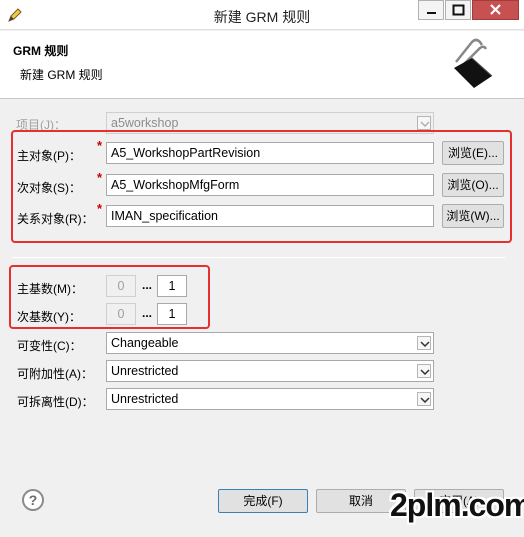 This screenshot has width=524, height=537. What do you see at coordinates (121, 314) in the screenshot?
I see `secondary-cardinality-min: 0` at bounding box center [121, 314].